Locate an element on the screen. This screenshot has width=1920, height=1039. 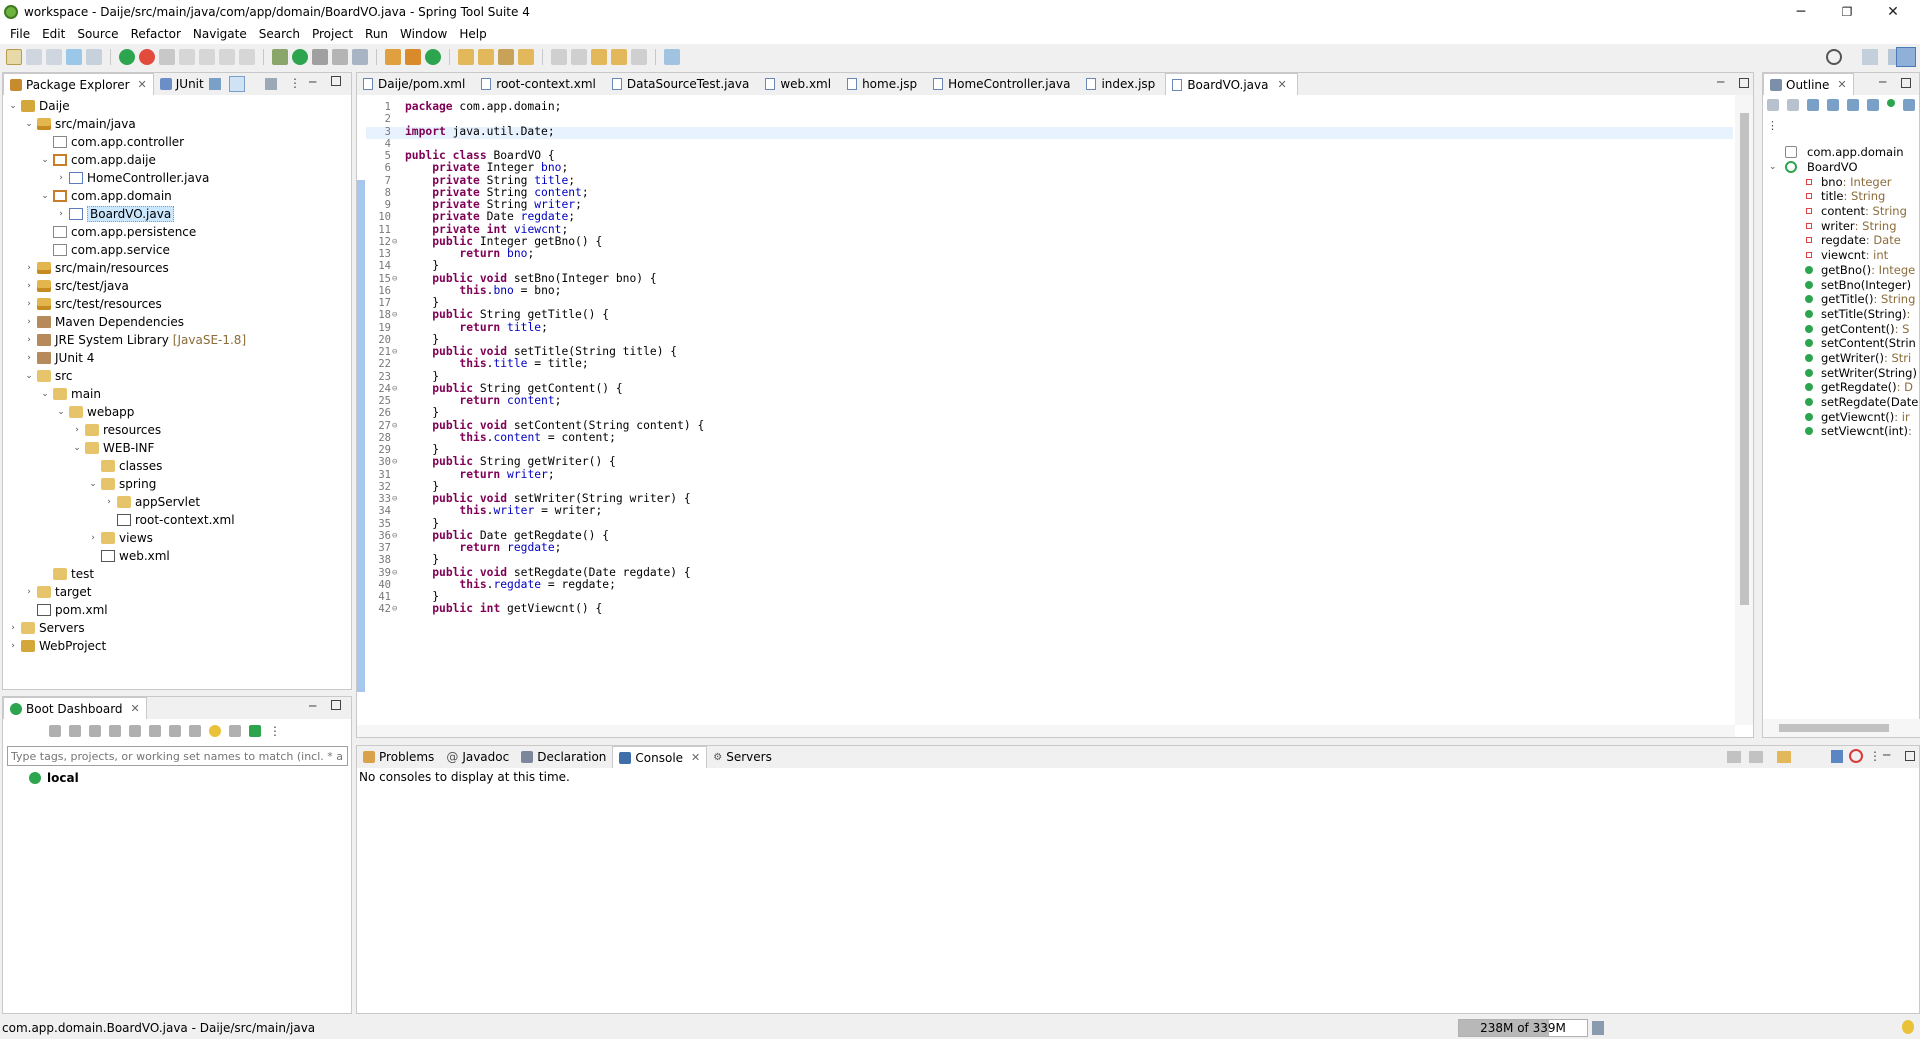
outline-class: ⌄ BoardVO is located at coordinates (1844, 167).